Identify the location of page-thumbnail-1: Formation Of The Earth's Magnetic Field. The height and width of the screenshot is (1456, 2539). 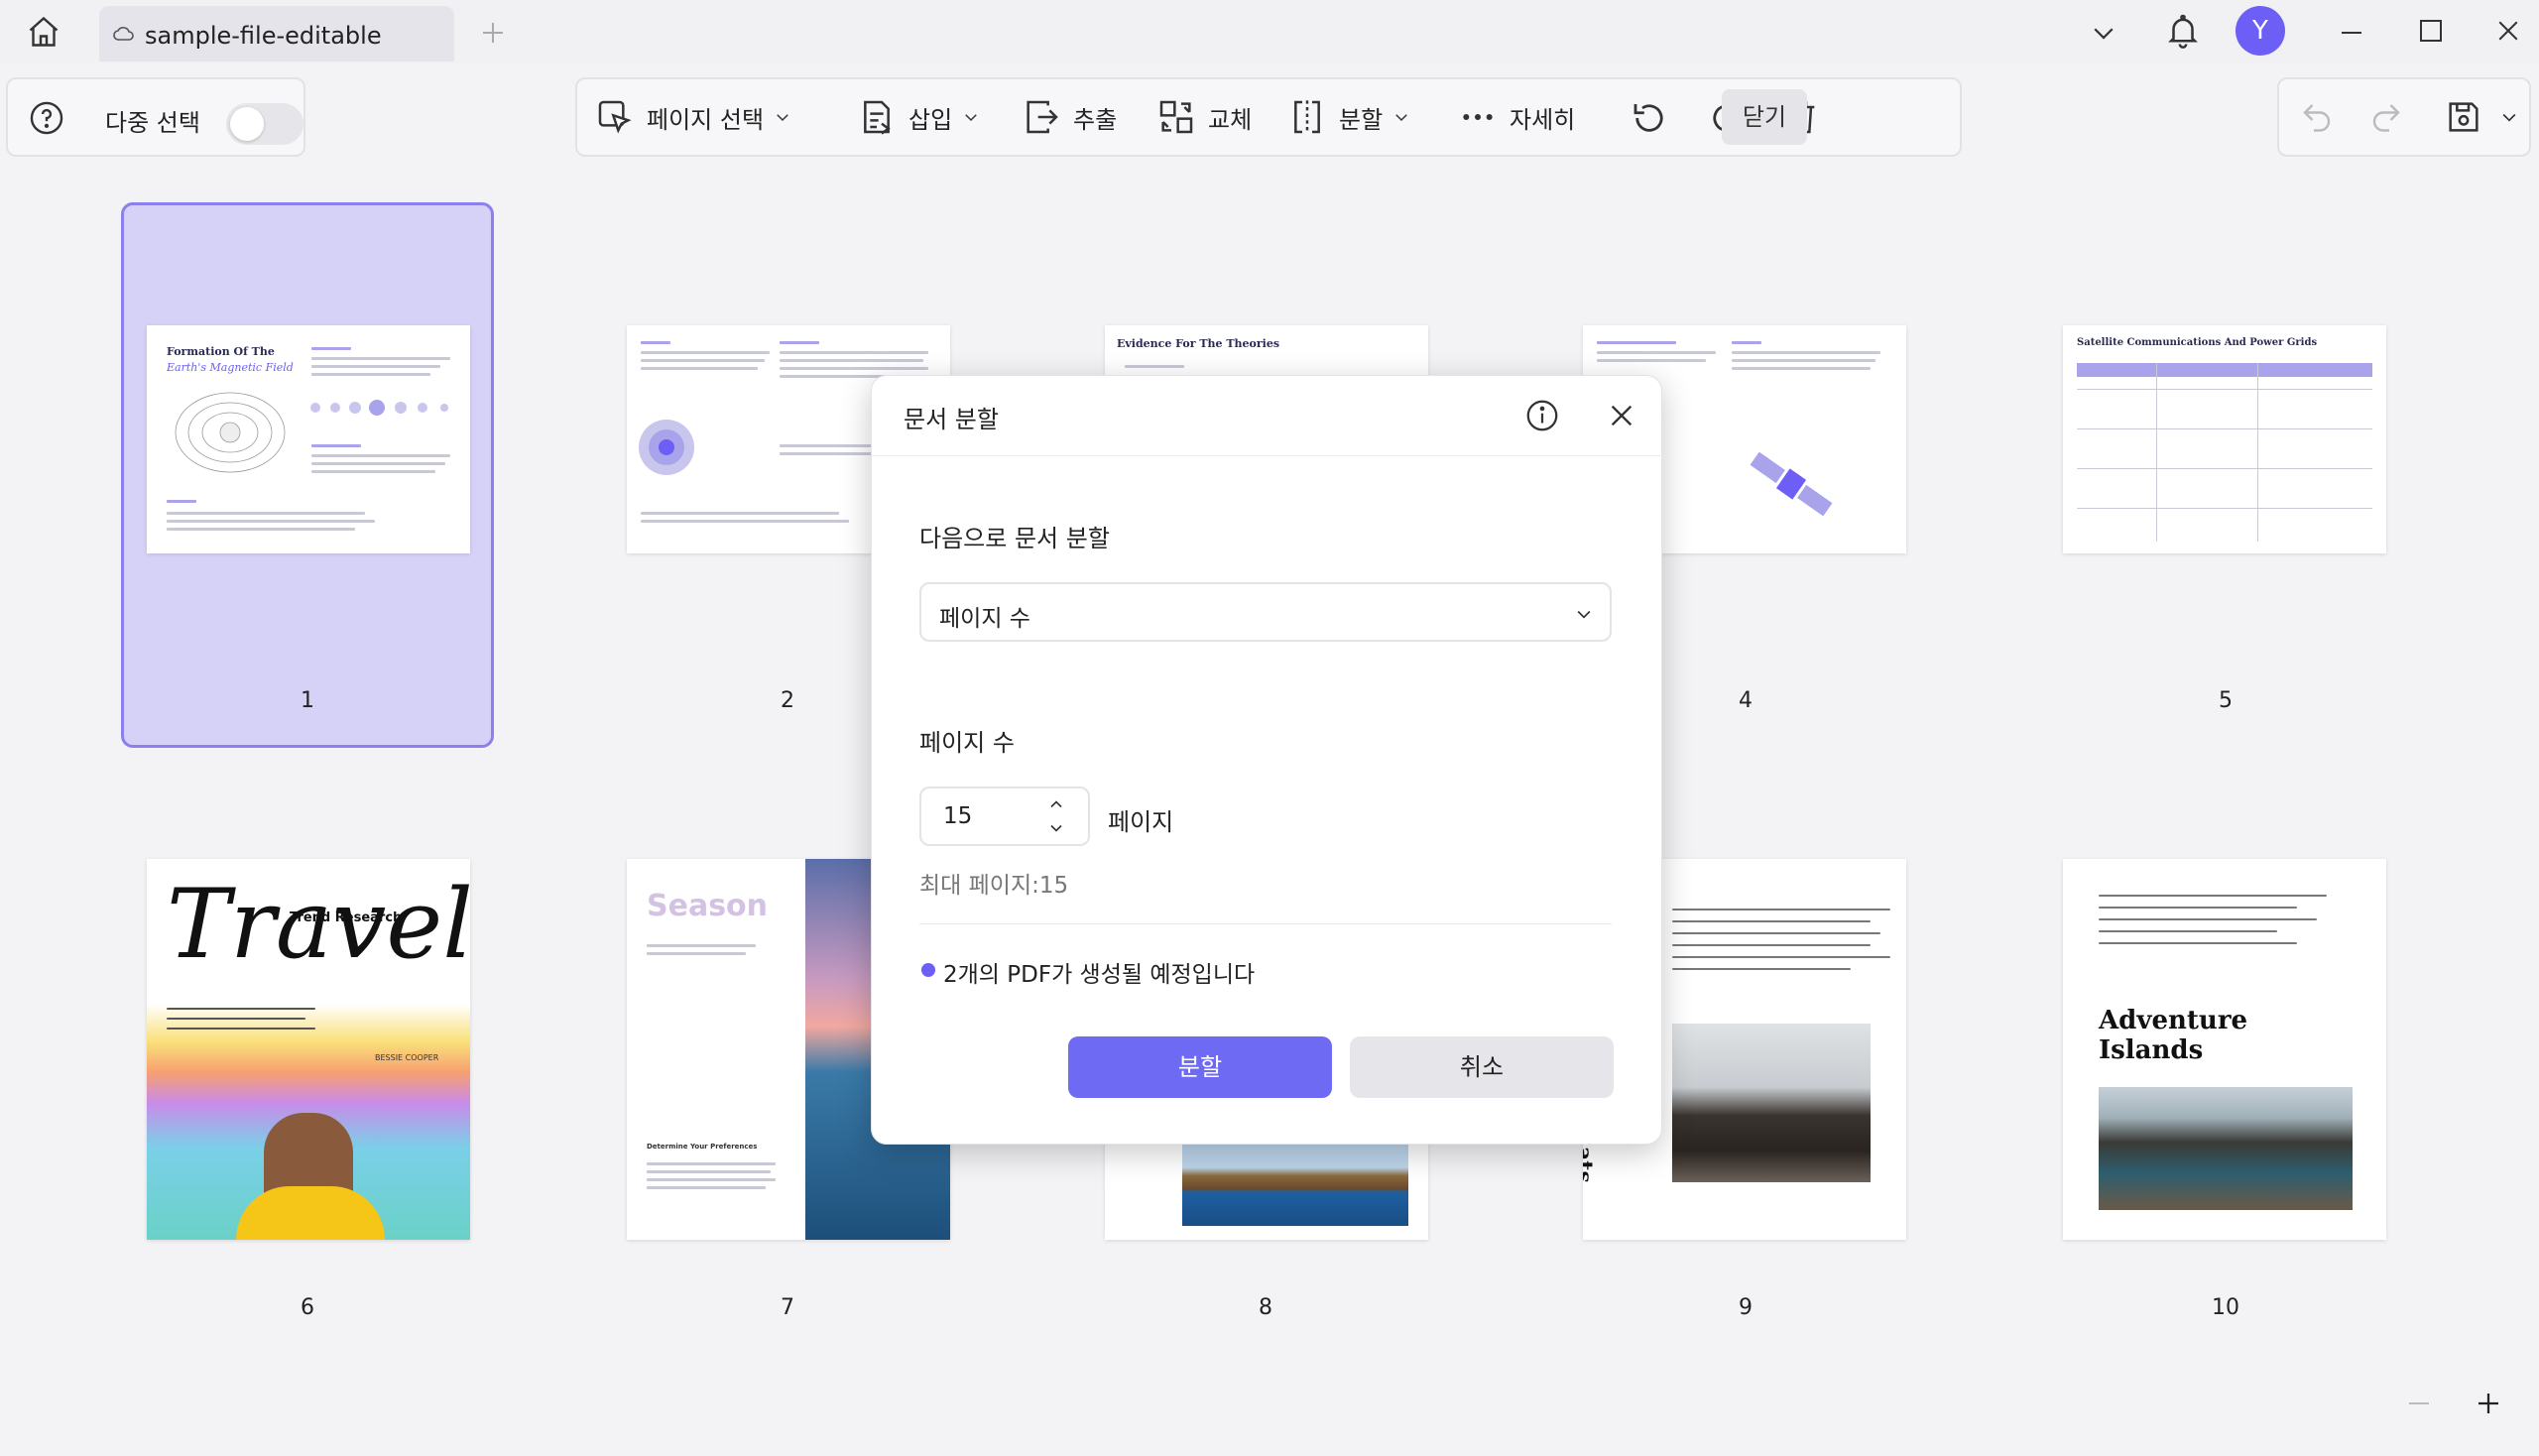
(309, 439).